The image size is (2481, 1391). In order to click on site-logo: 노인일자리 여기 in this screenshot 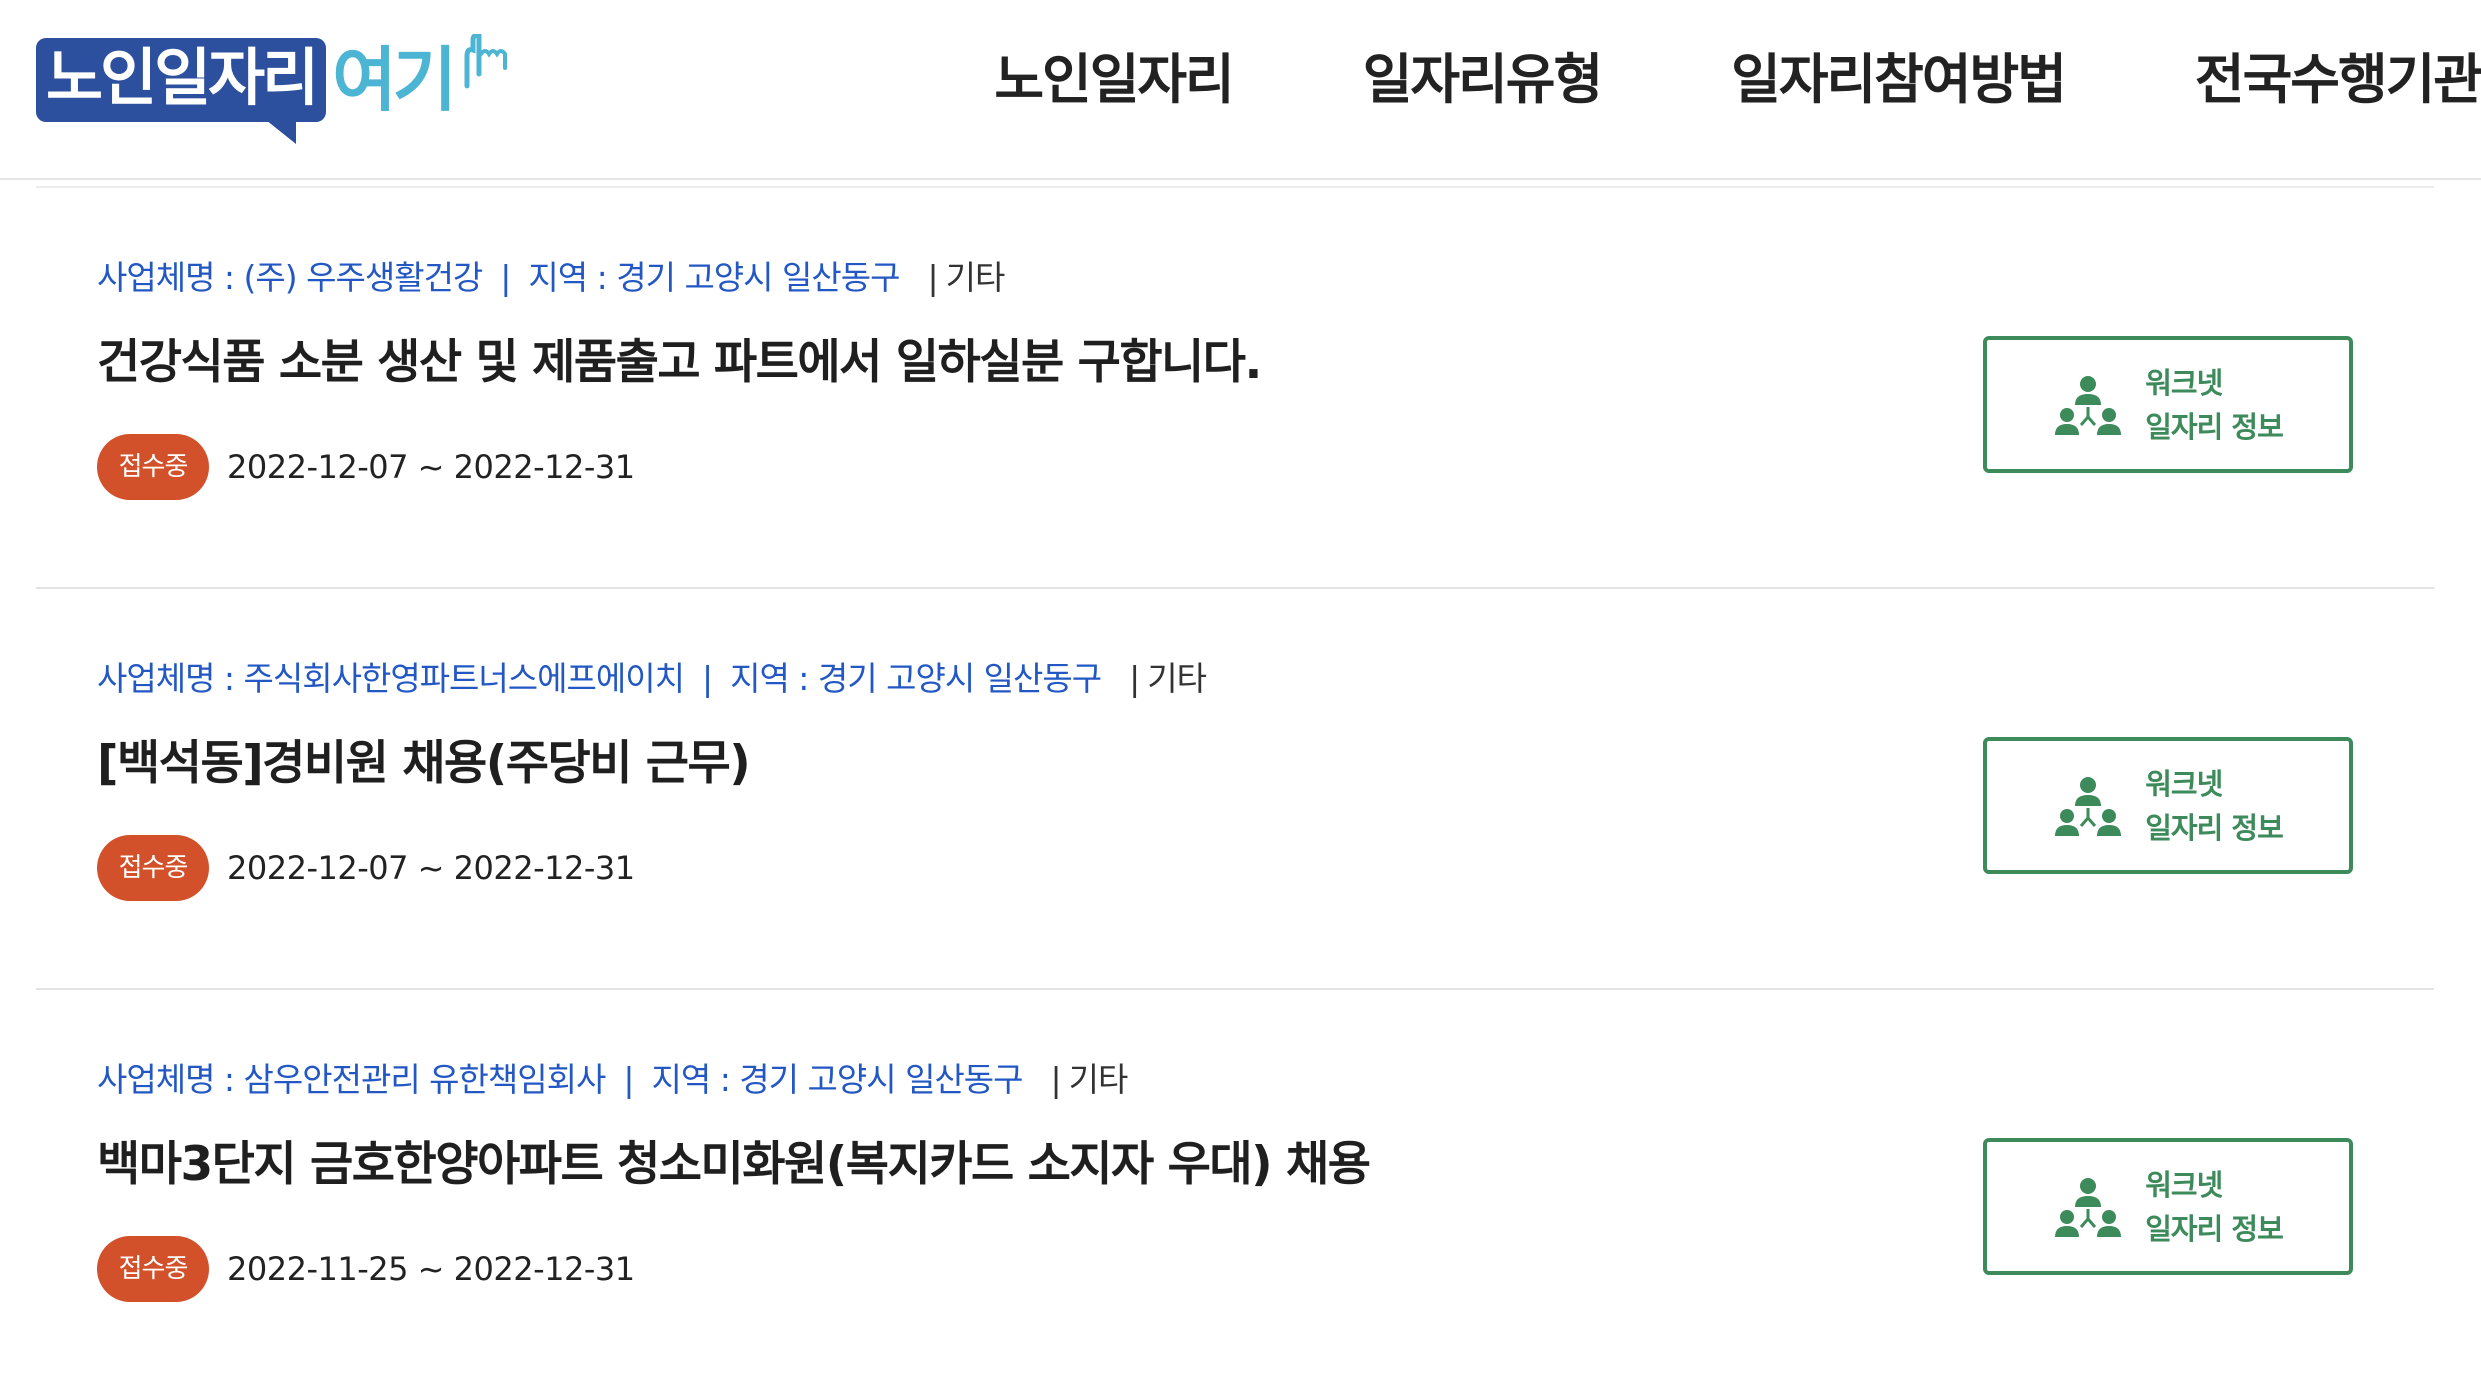, I will do `click(280, 87)`.